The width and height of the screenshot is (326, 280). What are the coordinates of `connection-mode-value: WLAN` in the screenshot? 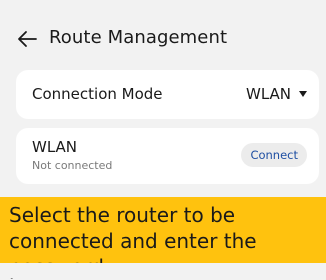 It's located at (268, 94).